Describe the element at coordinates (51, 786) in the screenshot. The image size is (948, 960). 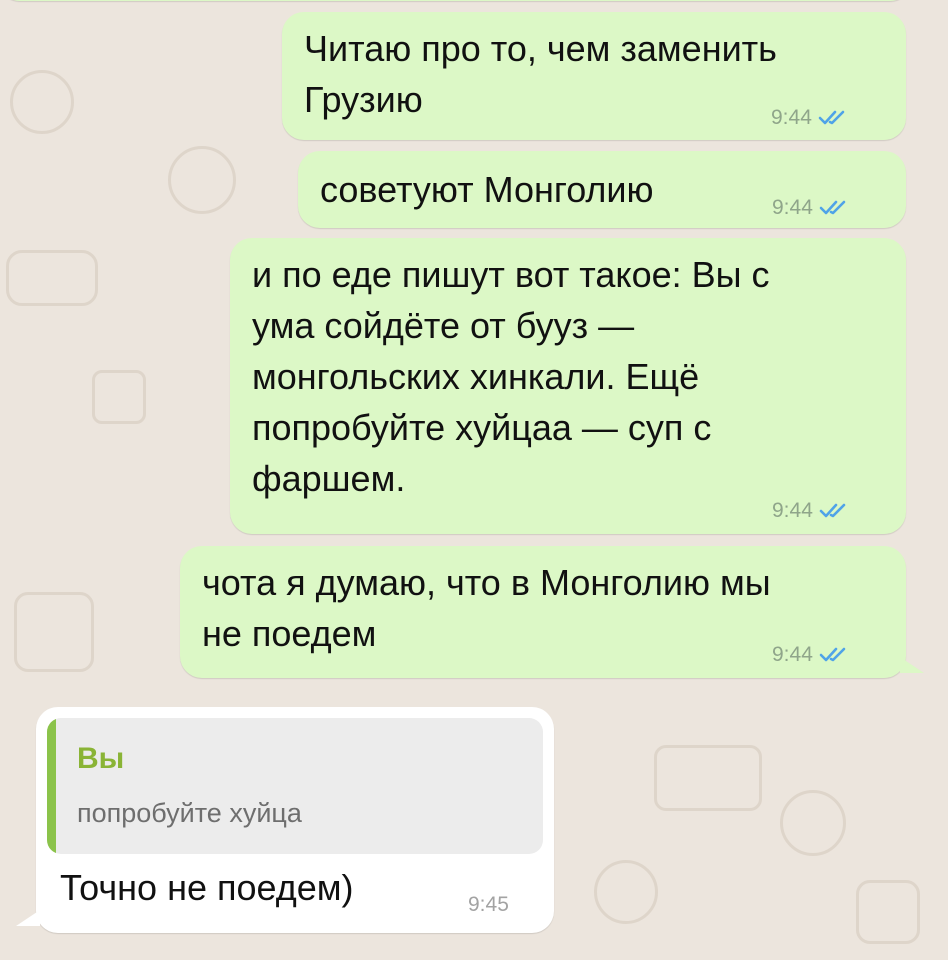
I see `reply-quote-accent` at that location.